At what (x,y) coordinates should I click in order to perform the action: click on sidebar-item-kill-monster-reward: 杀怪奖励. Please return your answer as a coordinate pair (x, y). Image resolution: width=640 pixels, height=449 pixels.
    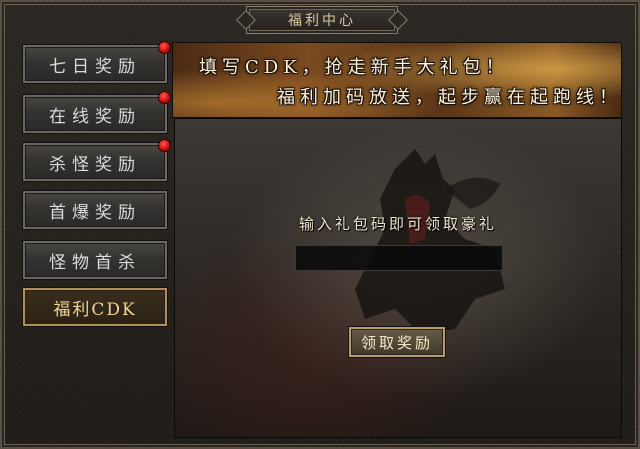
    Looking at the image, I should click on (96, 160).